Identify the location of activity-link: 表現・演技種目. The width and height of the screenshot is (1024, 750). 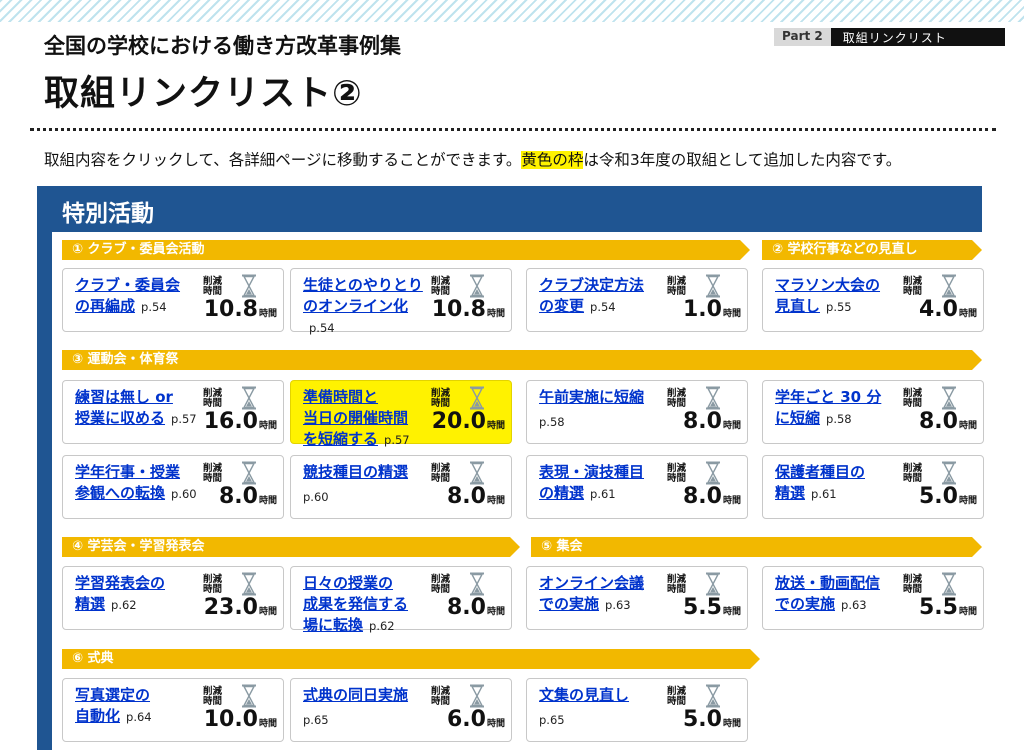
(591, 472).